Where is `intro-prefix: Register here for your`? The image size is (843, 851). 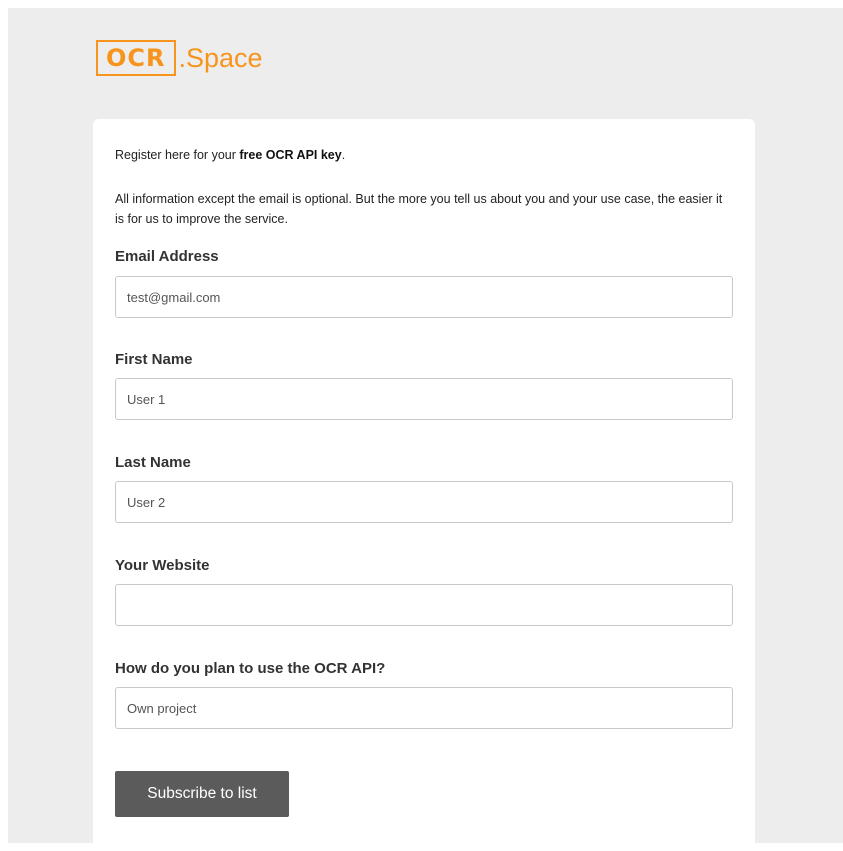 intro-prefix: Register here for your is located at coordinates (177, 155).